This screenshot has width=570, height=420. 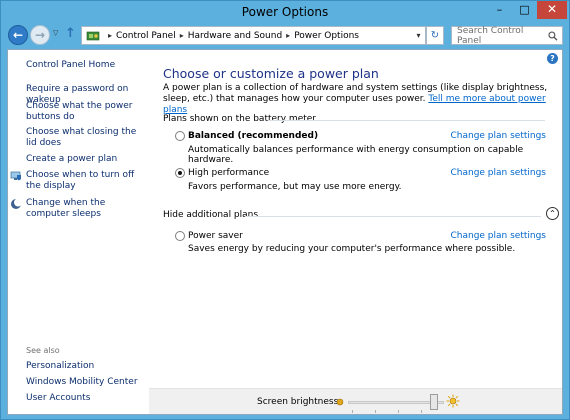 What do you see at coordinates (453, 401) in the screenshot?
I see `bright-sun-icon` at bounding box center [453, 401].